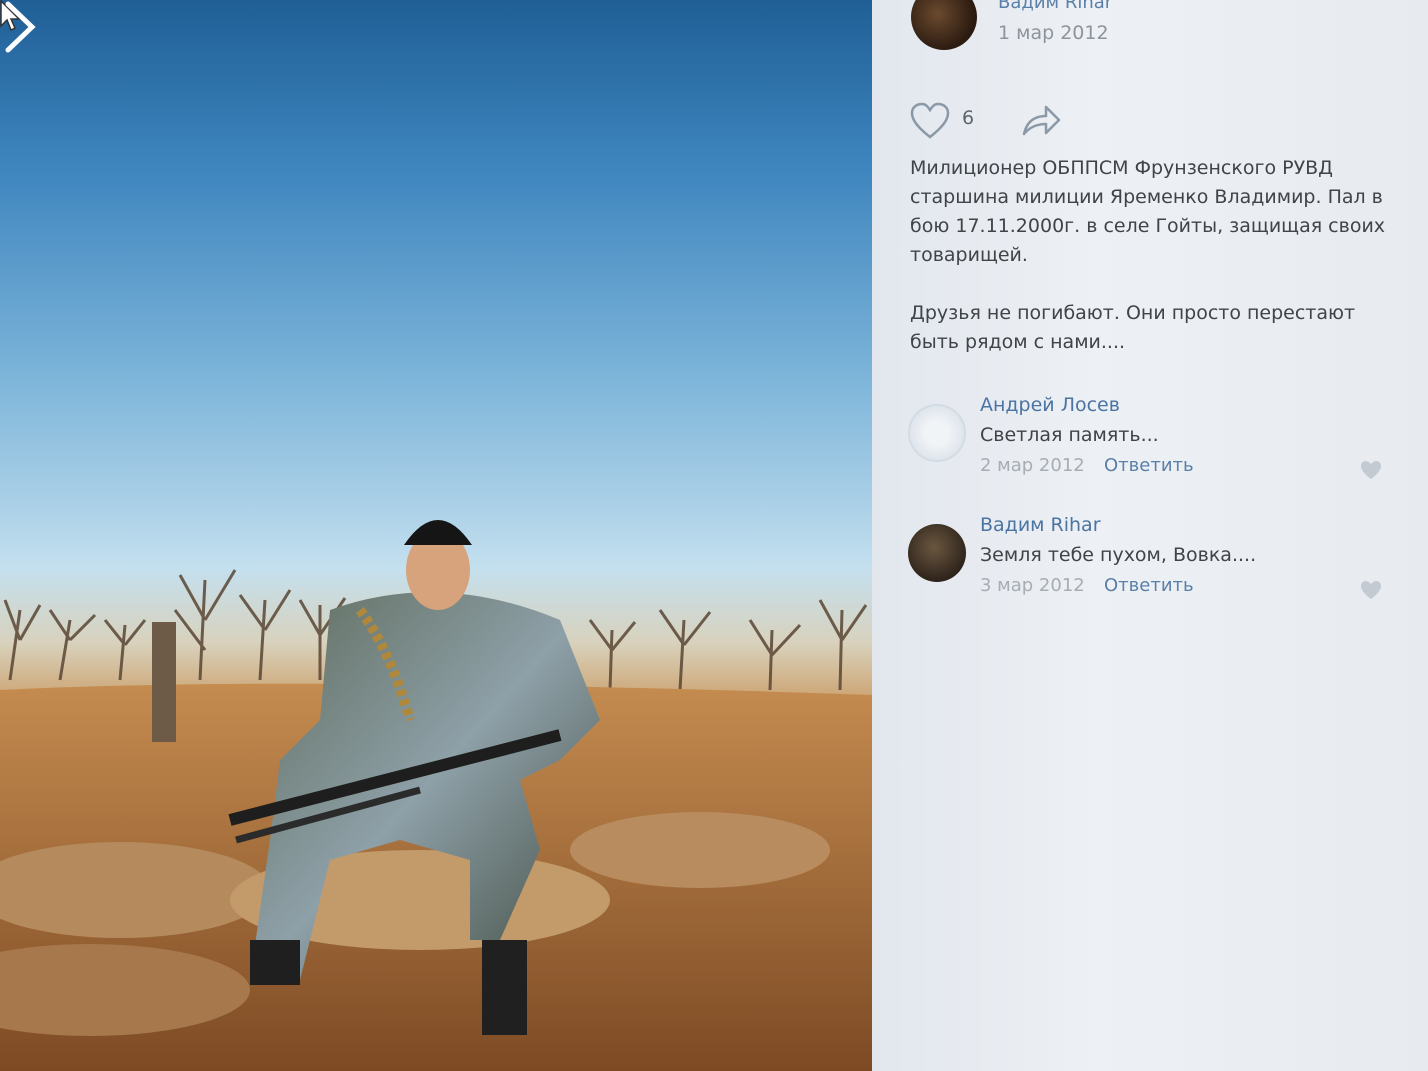 The height and width of the screenshot is (1071, 1428). I want to click on post-date: 1 мар 2012, so click(1053, 33).